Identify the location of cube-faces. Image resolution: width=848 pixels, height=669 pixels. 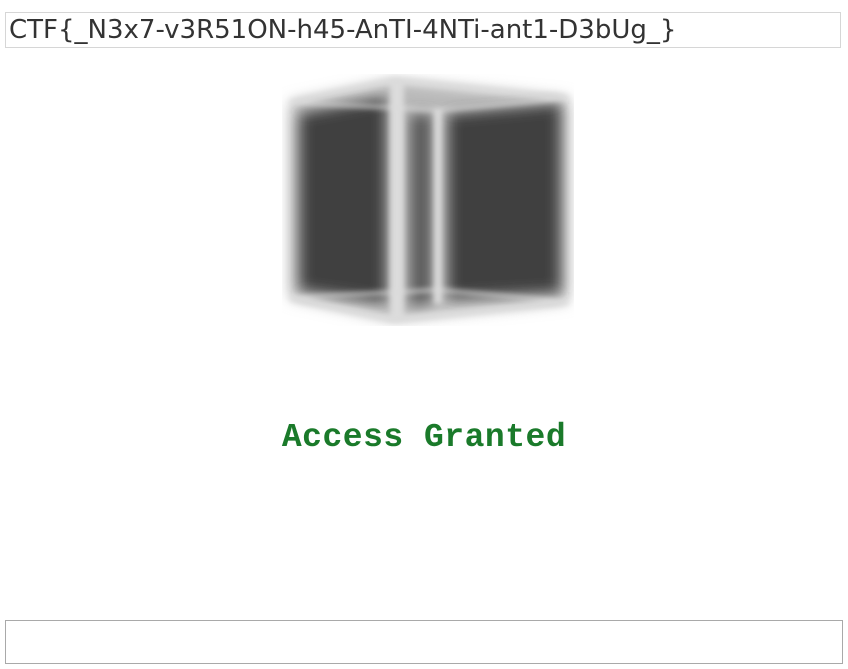
(430, 202).